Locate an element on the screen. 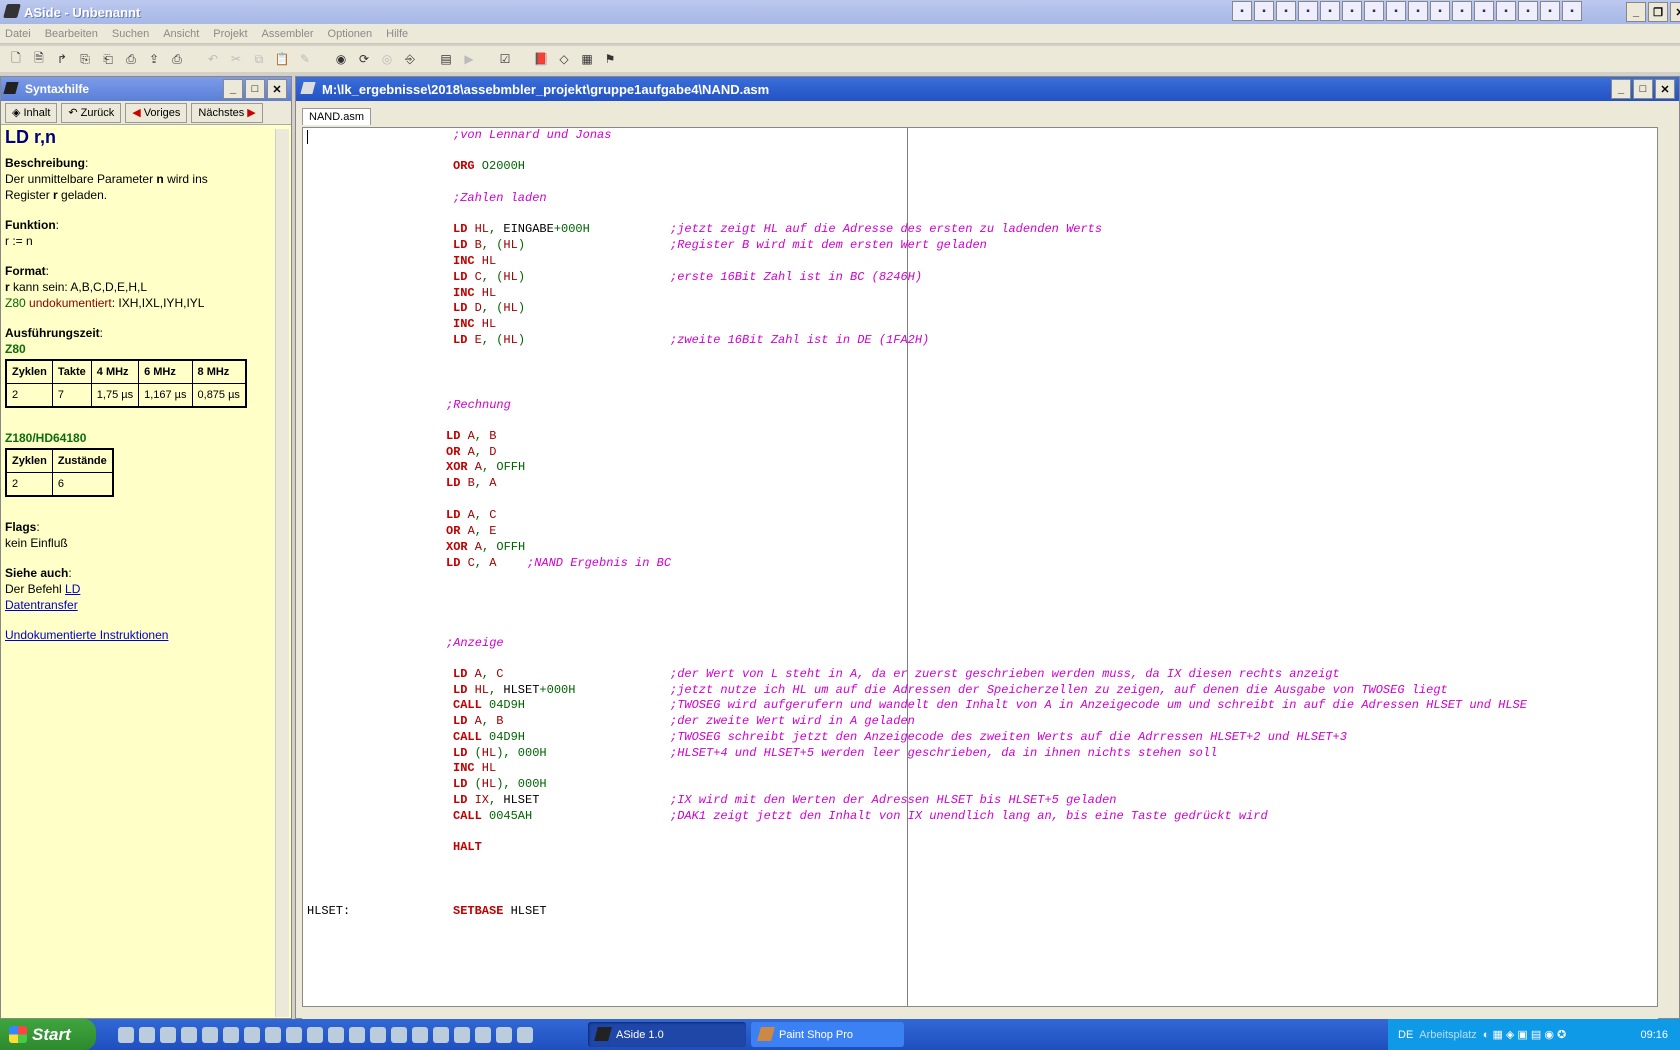 The image size is (1680, 1050). copy-icon: ⧉ is located at coordinates (259, 59).